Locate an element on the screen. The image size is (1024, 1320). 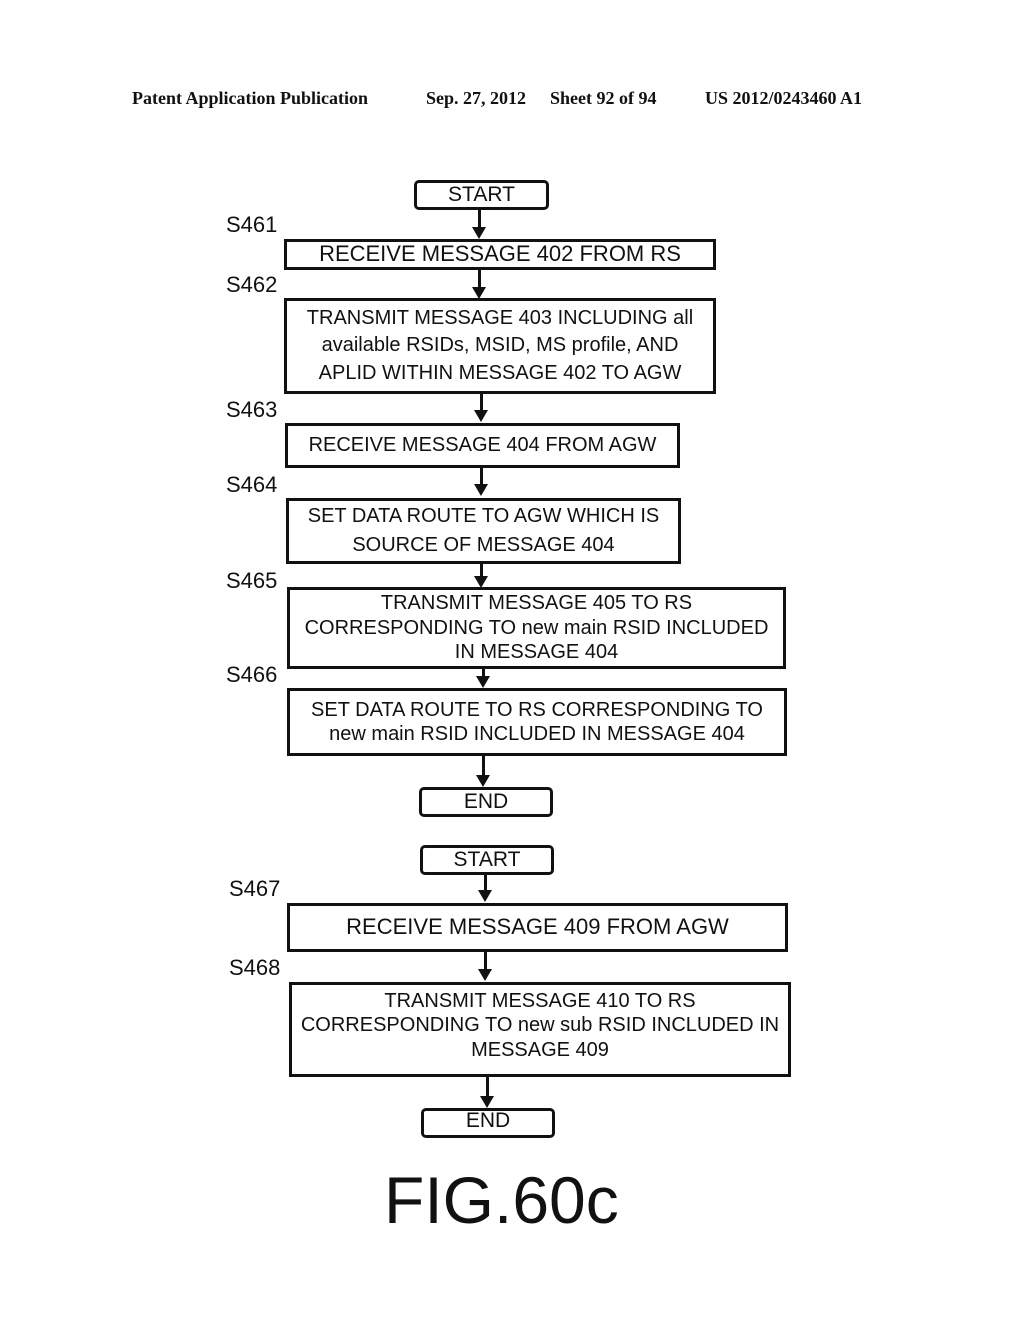
step-label: S462 is located at coordinates (252, 284).